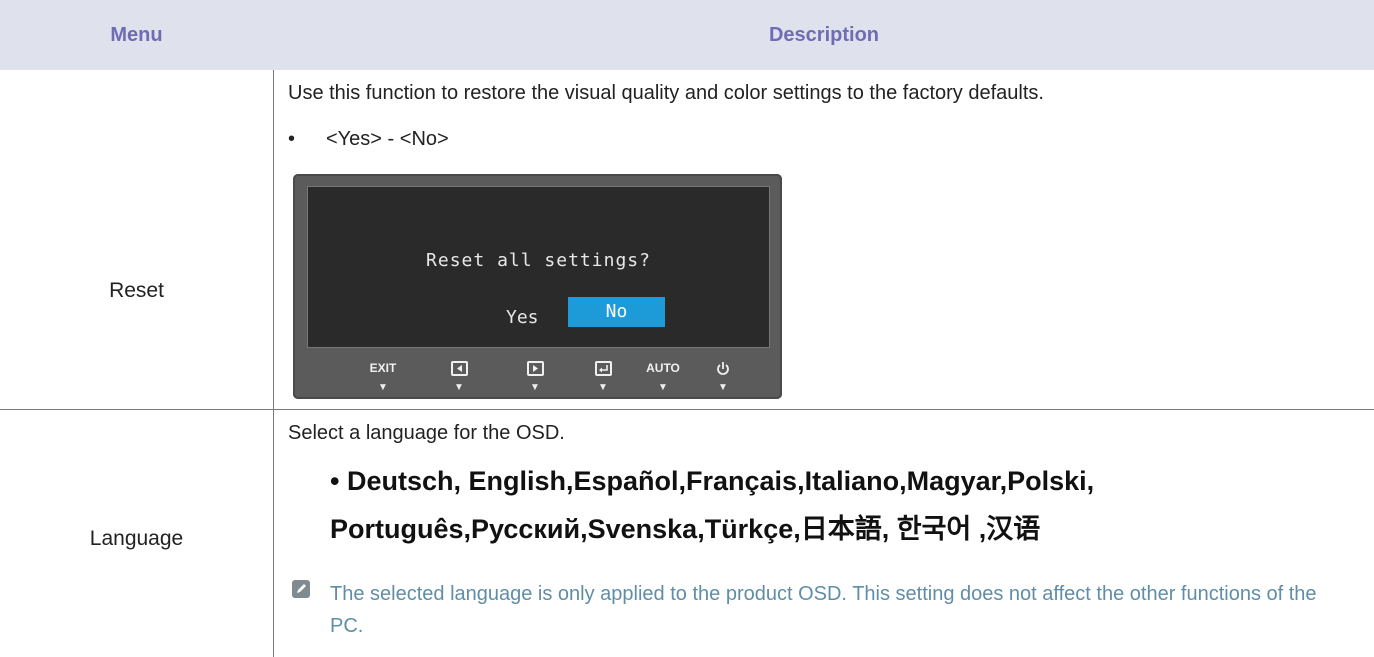 Image resolution: width=1374 pixels, height=657 pixels. What do you see at coordinates (603, 369) in the screenshot?
I see `enter-icon` at bounding box center [603, 369].